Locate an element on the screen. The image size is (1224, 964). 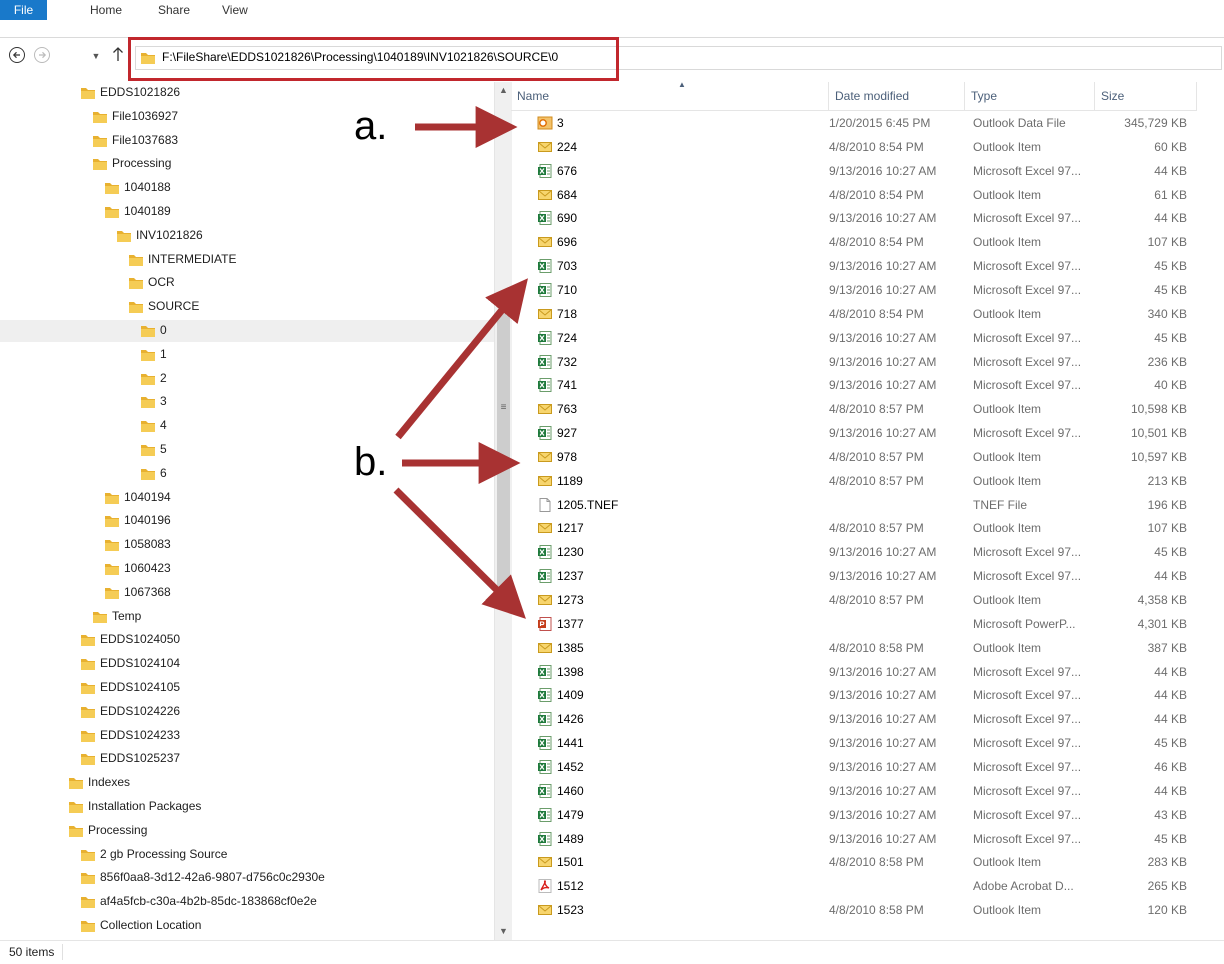
annotation-arrows is located at coordinates (460, 362).